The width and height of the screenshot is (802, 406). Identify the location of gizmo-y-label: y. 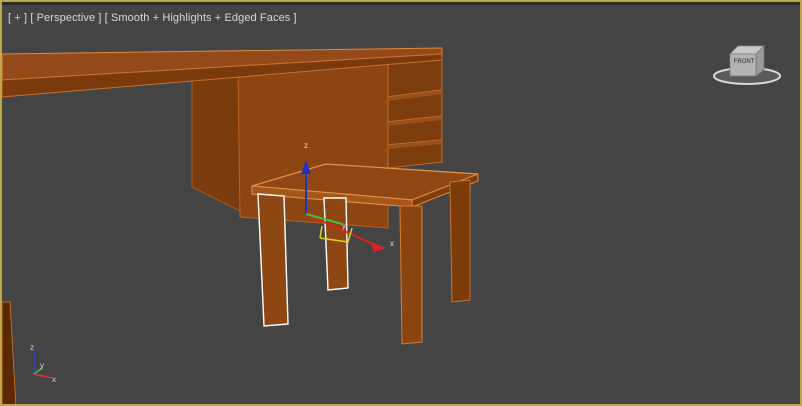
(344, 225).